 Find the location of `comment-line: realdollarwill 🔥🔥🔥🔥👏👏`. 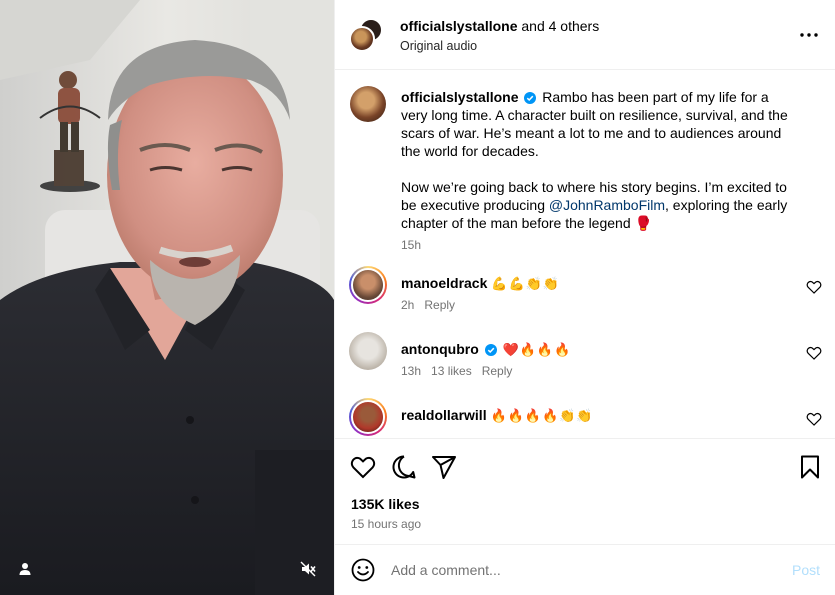

comment-line: realdollarwill 🔥🔥🔥🔥👏👏 is located at coordinates (497, 416).